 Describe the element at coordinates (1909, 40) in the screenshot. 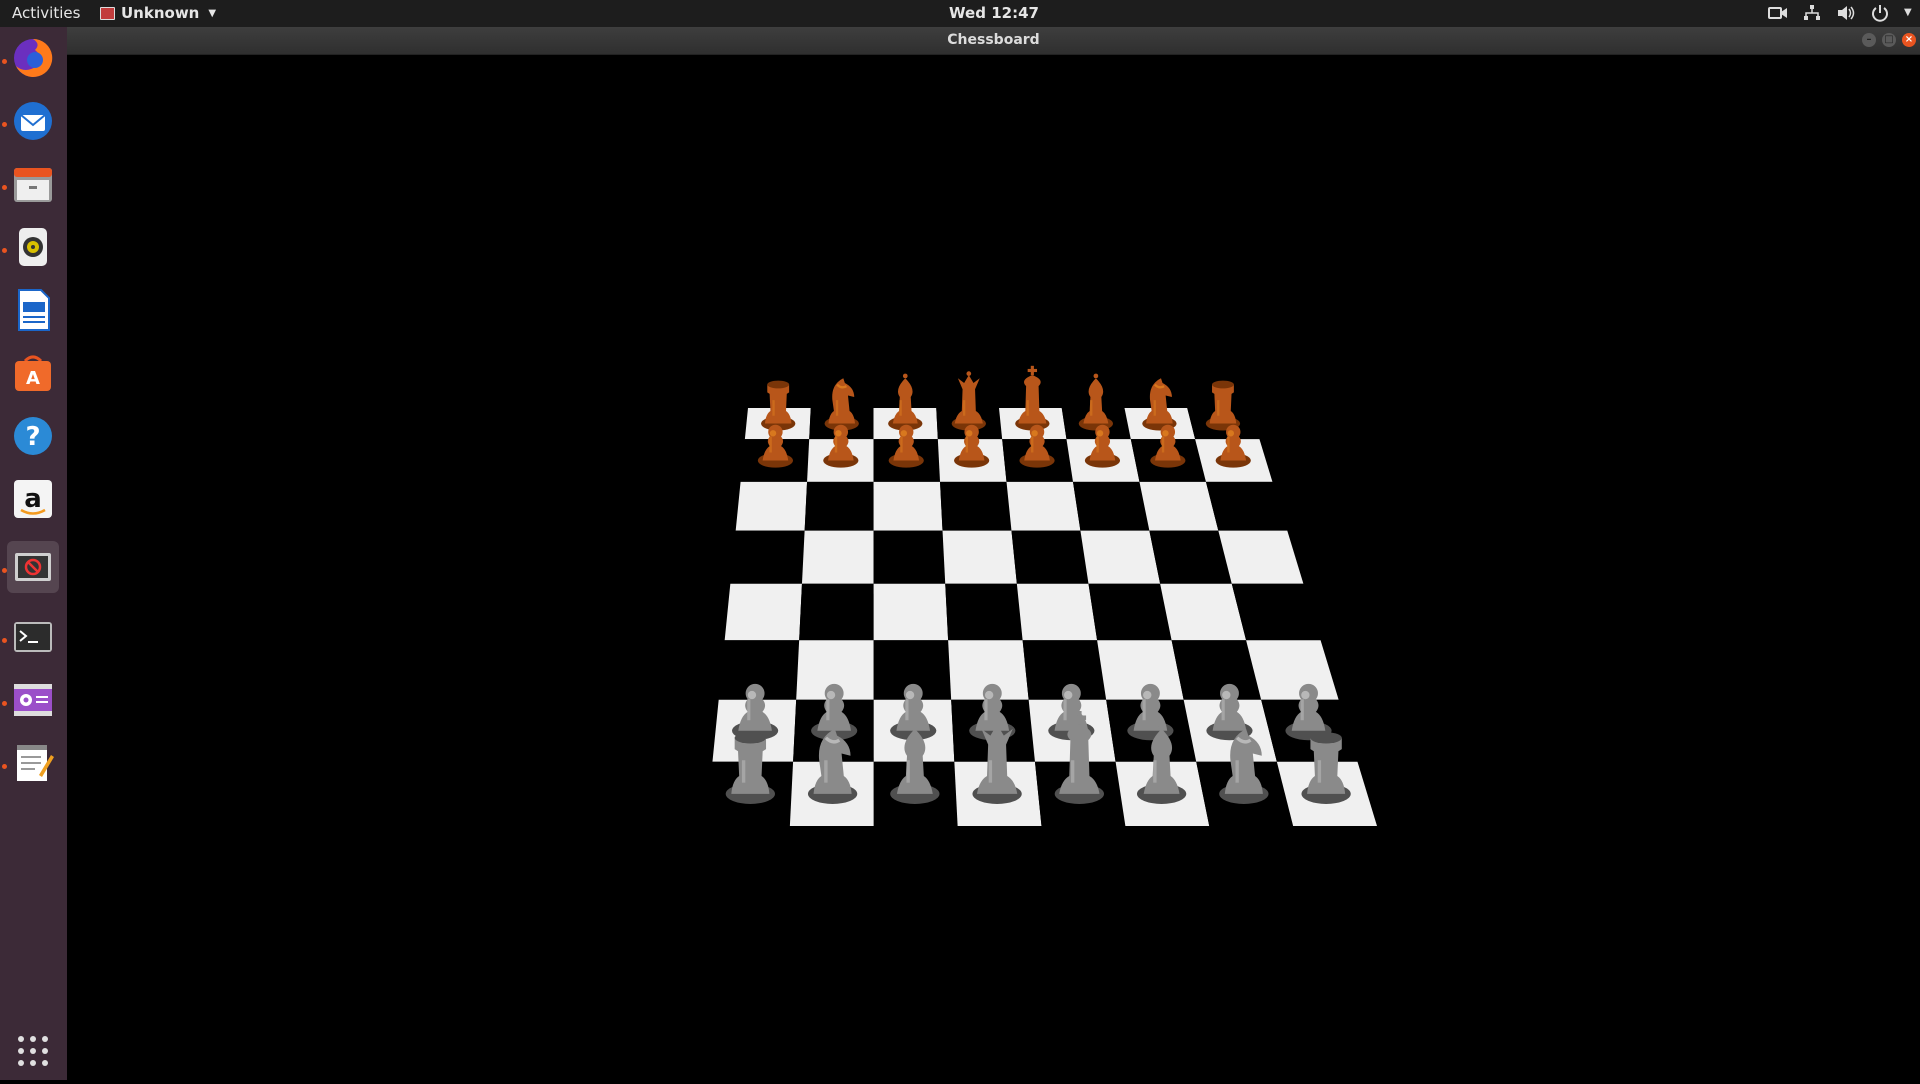

I see `close-button: ×` at that location.